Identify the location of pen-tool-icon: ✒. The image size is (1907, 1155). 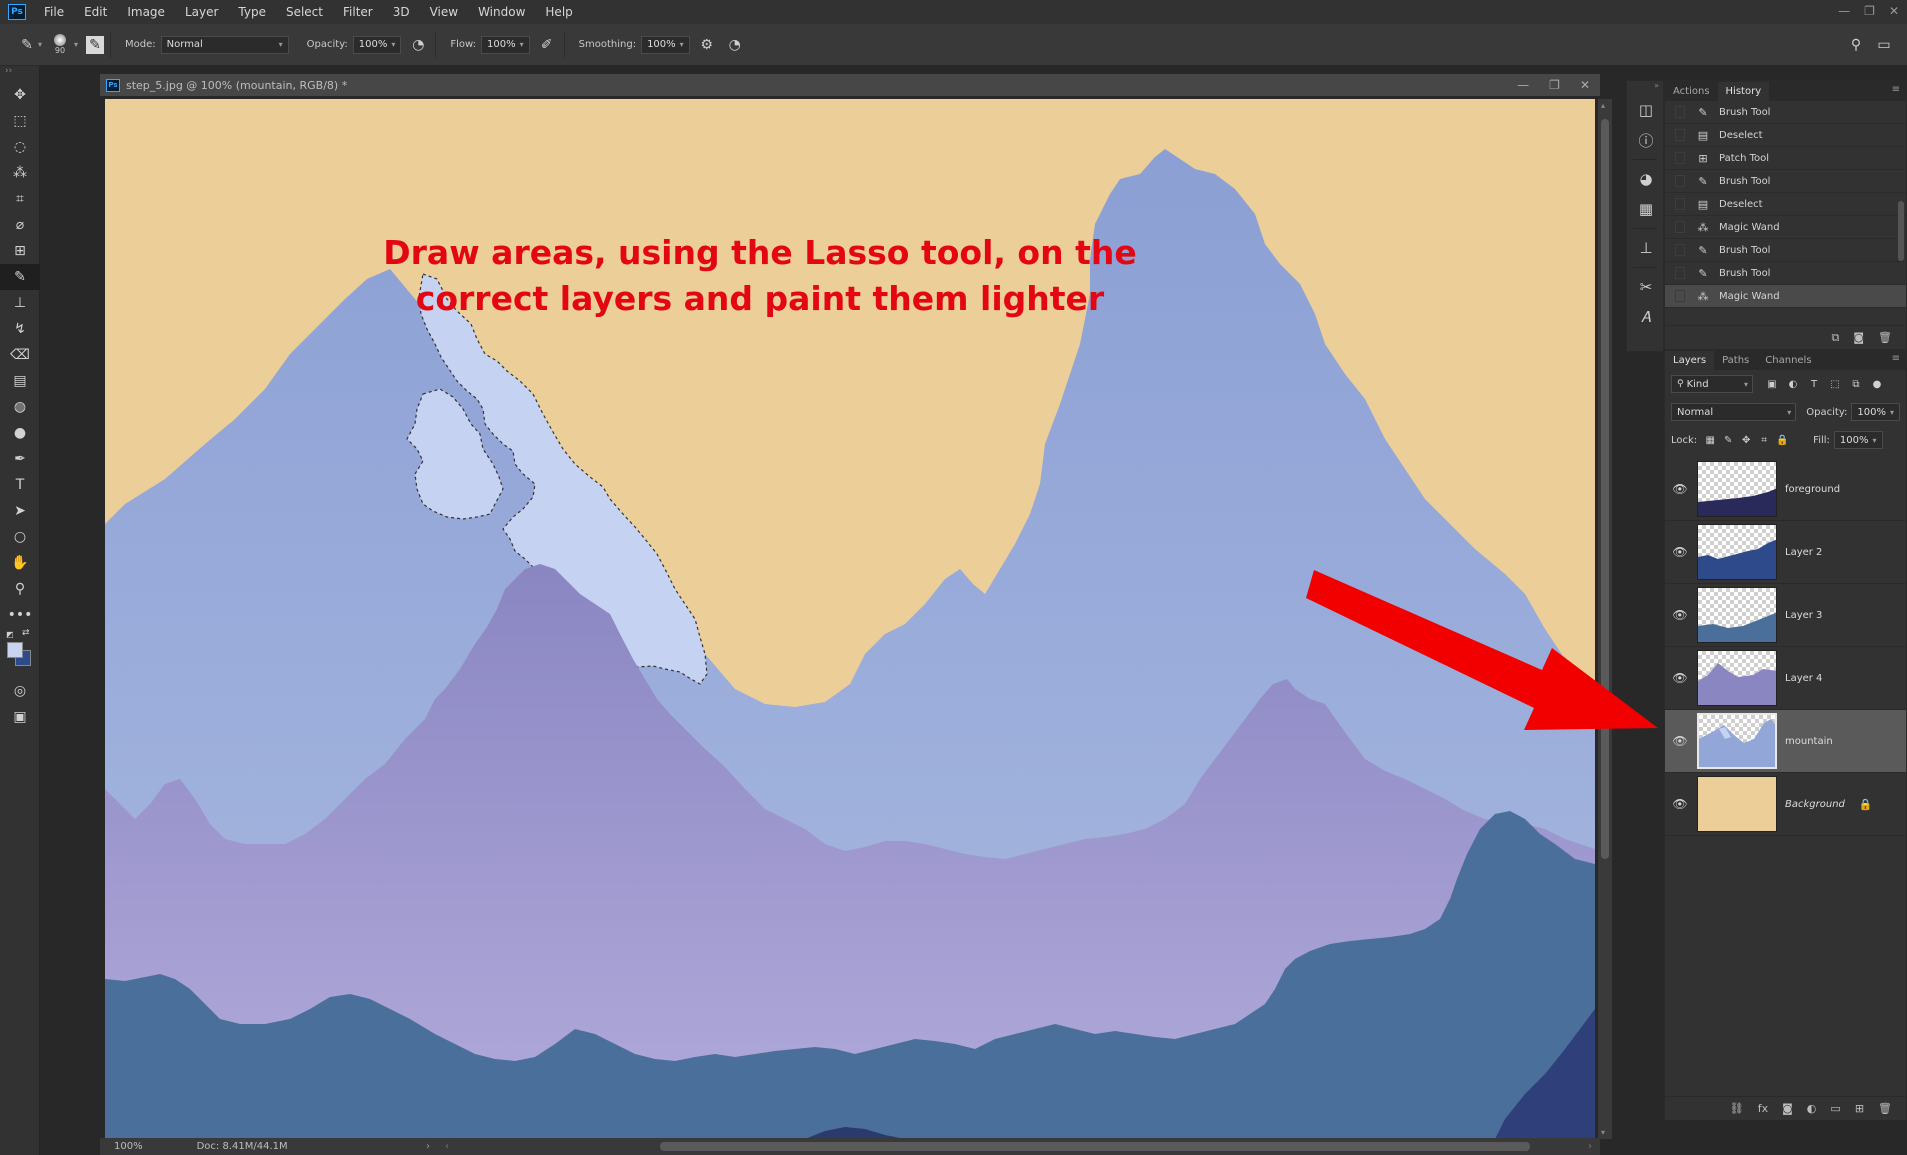
(20, 459).